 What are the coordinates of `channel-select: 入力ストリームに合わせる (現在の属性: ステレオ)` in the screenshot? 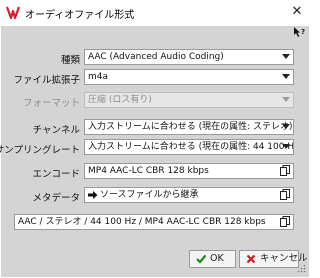 It's located at (189, 127).